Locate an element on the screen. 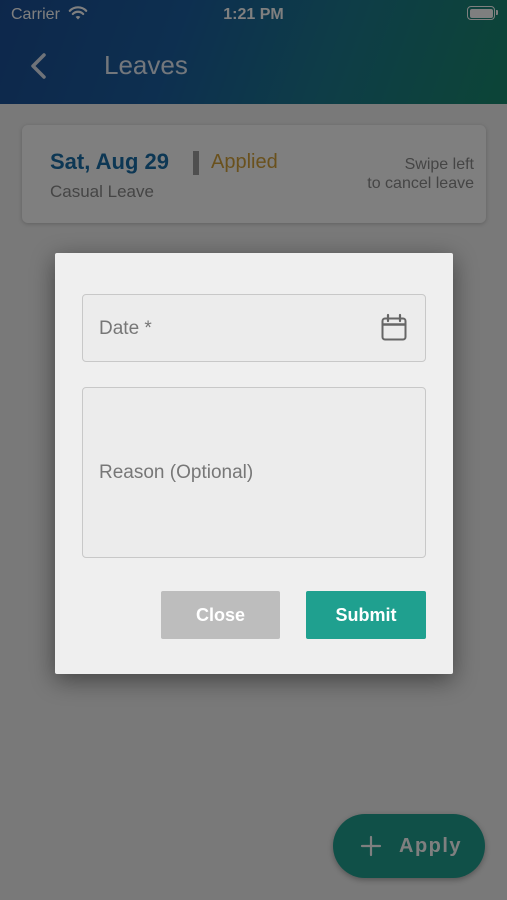 The height and width of the screenshot is (900, 507). date-field-placeholder: Date * is located at coordinates (125, 328).